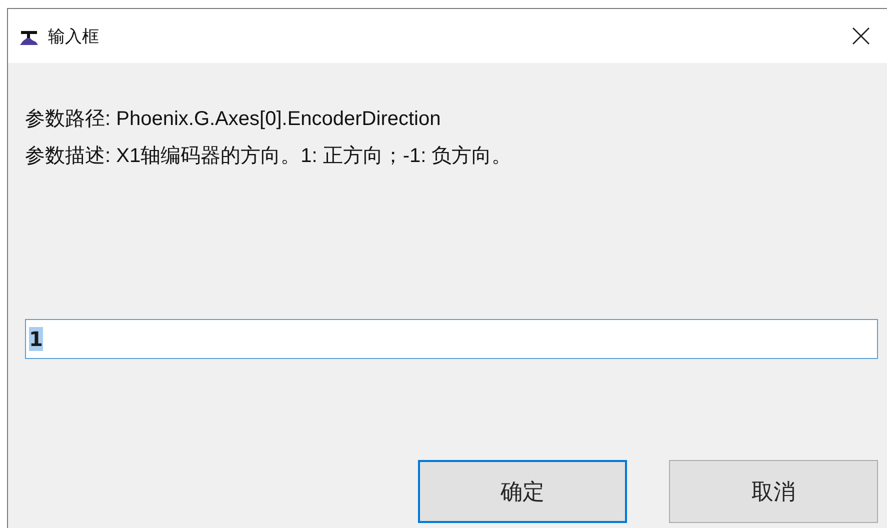 The width and height of the screenshot is (887, 528). I want to click on cancel-button: 取消, so click(773, 491).